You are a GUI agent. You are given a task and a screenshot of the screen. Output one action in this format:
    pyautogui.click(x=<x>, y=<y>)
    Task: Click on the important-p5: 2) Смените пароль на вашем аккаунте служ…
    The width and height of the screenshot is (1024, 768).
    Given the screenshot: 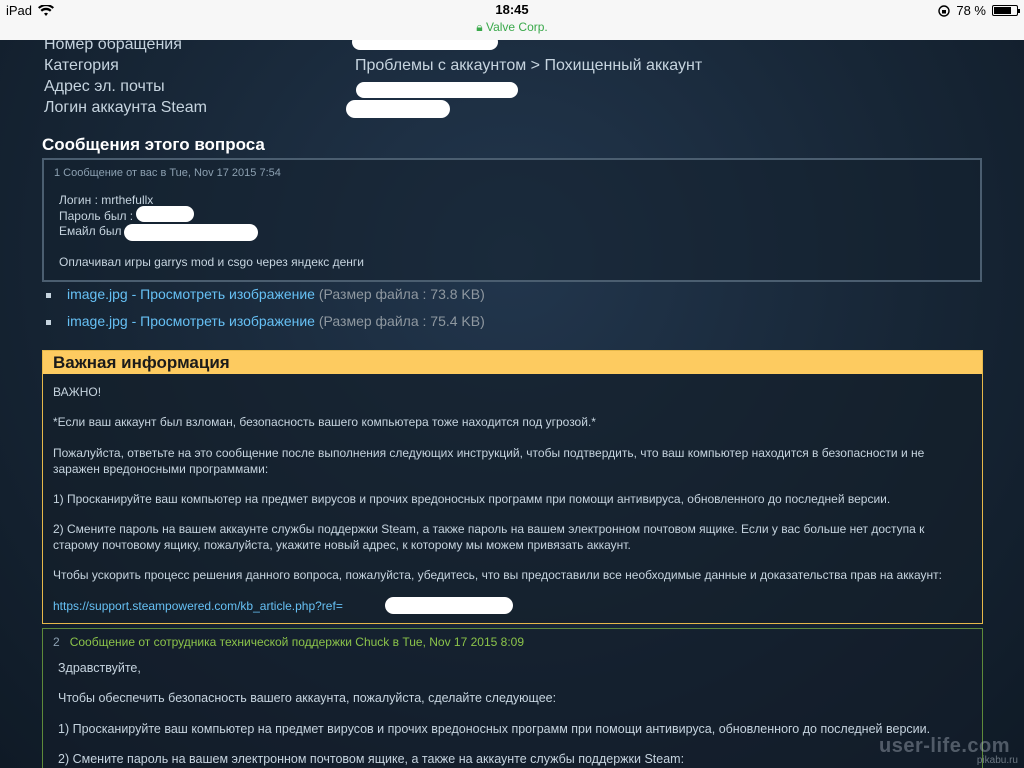 What is the action you would take?
    pyautogui.click(x=489, y=537)
    